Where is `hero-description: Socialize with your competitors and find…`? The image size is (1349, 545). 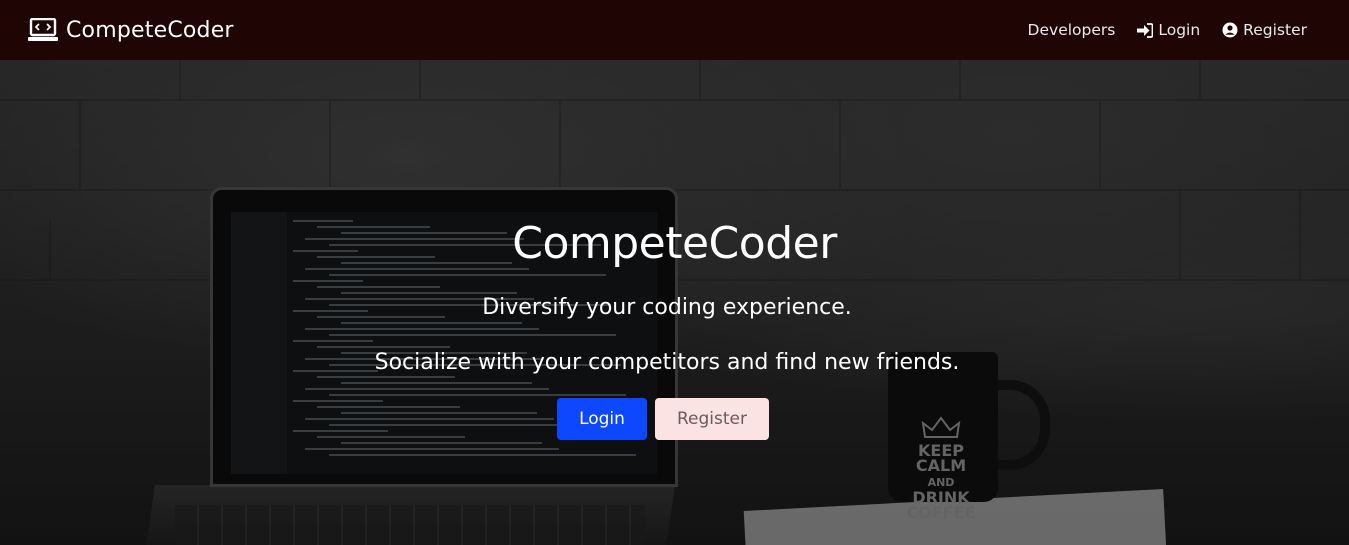 hero-description: Socialize with your competitors and find… is located at coordinates (667, 362).